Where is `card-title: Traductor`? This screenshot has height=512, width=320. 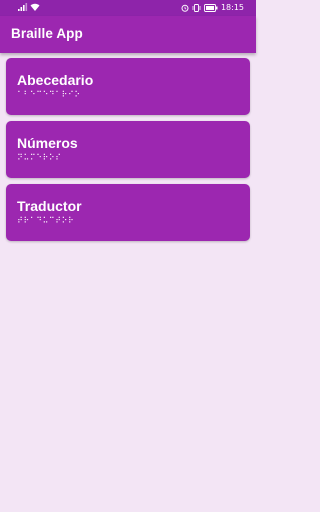
card-title: Traductor is located at coordinates (49, 206).